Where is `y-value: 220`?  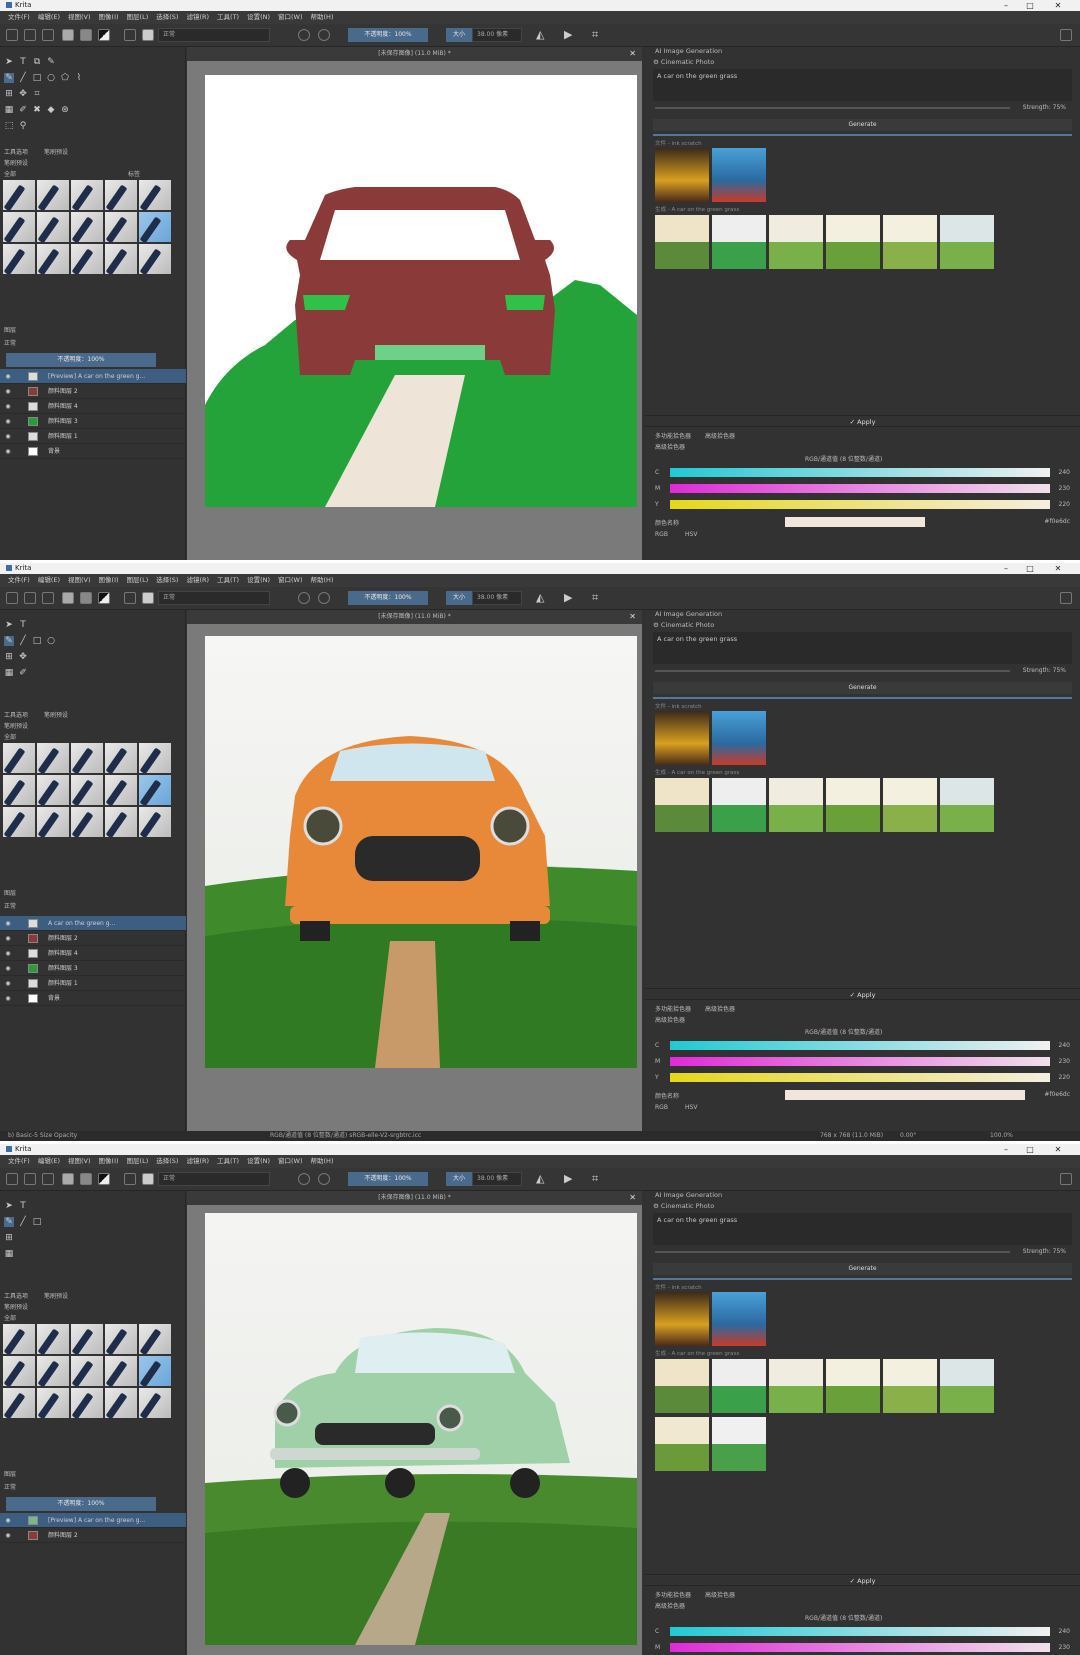 y-value: 220 is located at coordinates (1064, 1077).